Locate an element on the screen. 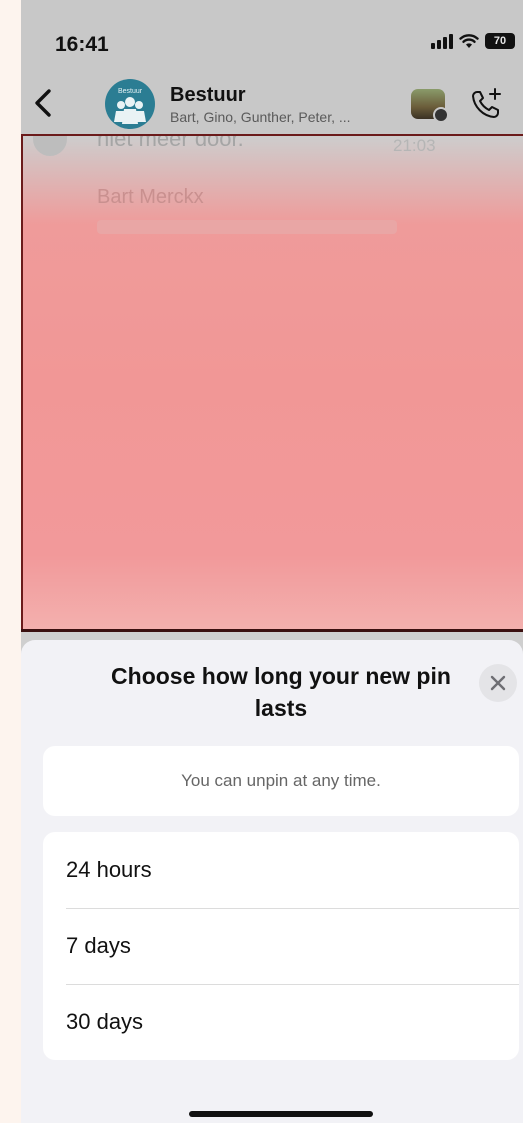  sheet-title: Choose how long your new pin lasts is located at coordinates (281, 692).